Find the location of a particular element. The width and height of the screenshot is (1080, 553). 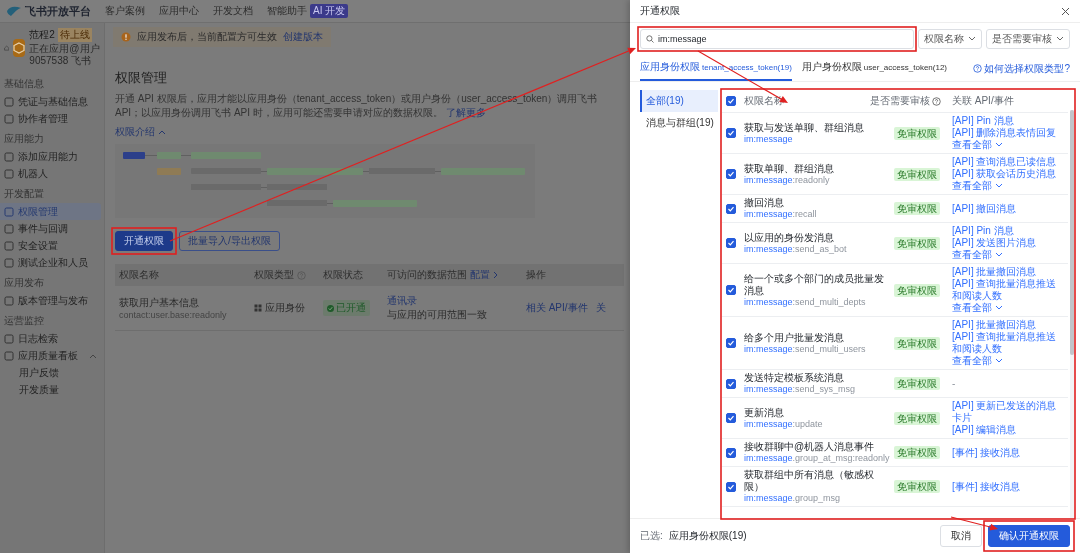

drawer-title: 开通权限 is located at coordinates (660, 11).